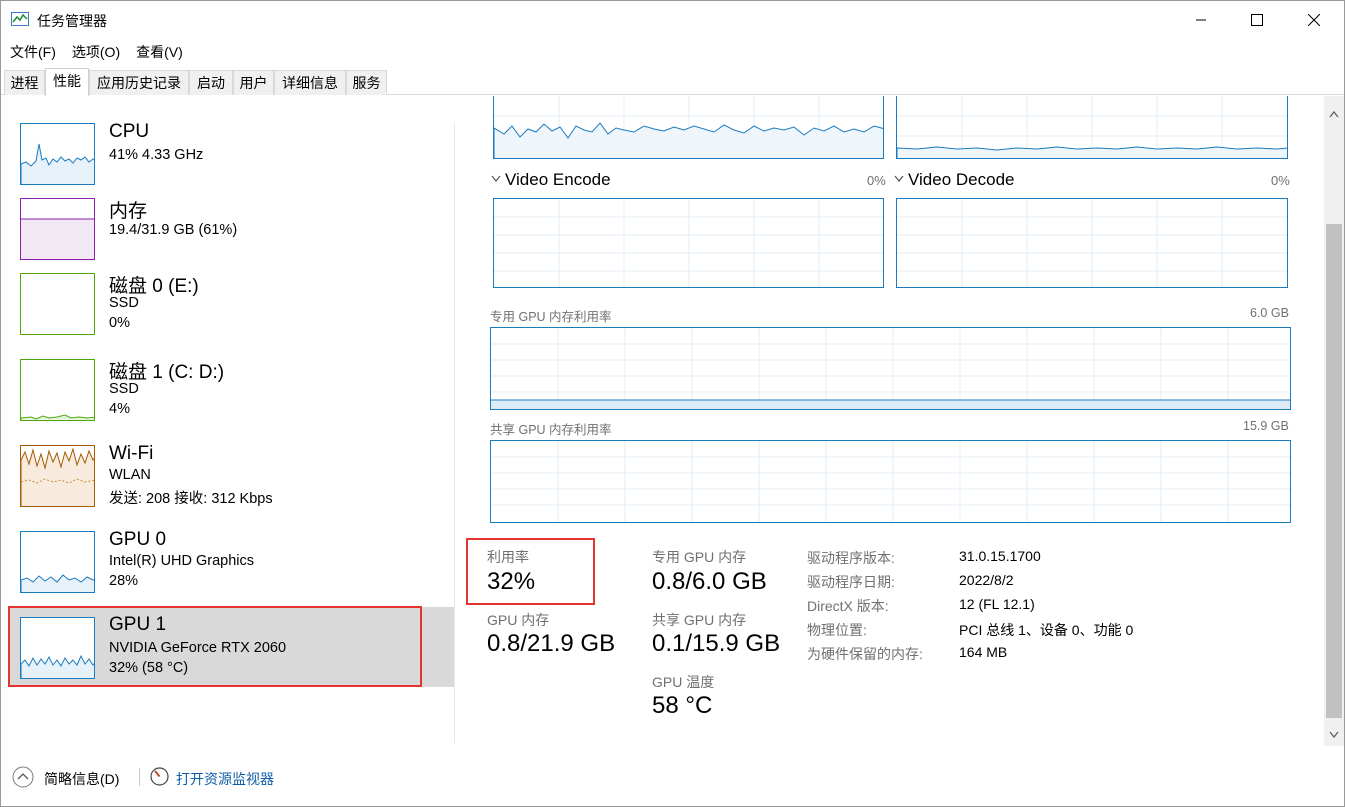  Describe the element at coordinates (1046, 630) in the screenshot. I see `physical-location-value: PCI 总线 1、设备 0、功能 0` at that location.